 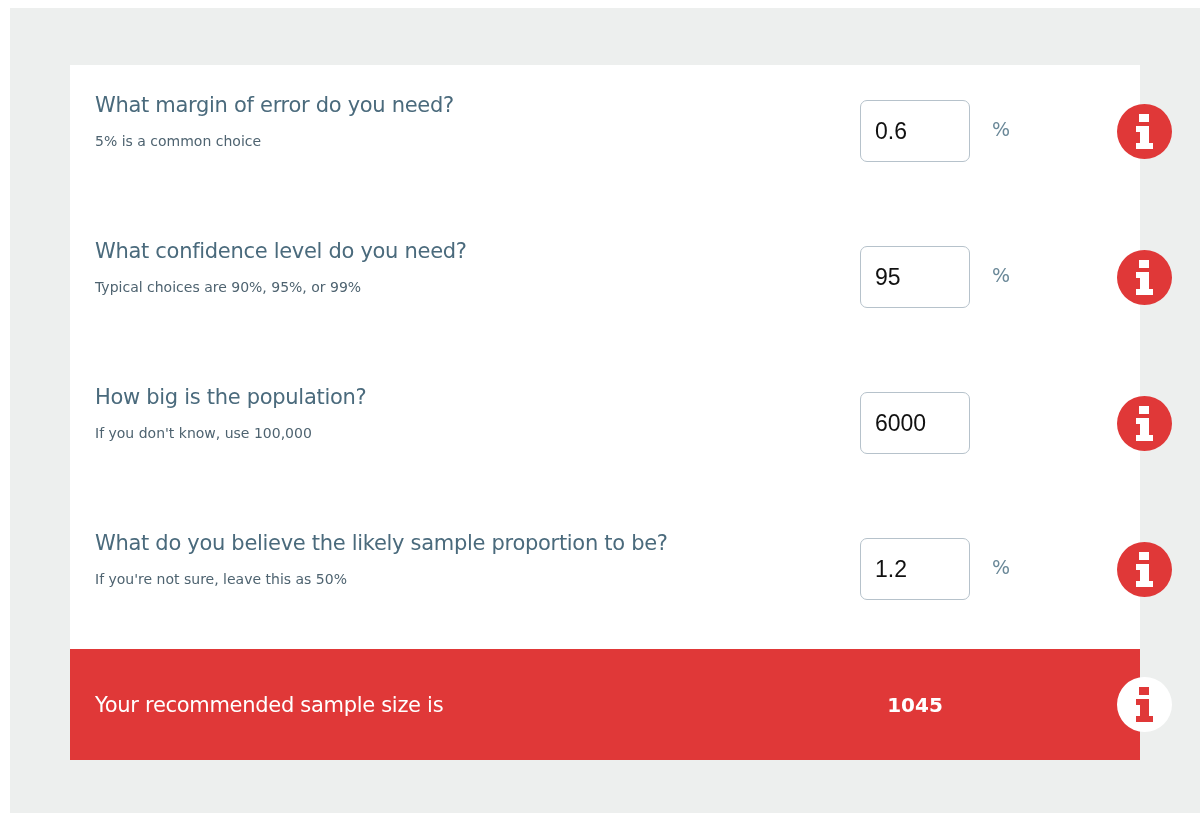 I want to click on question-label: What margin of error do you need?, so click(x=275, y=105).